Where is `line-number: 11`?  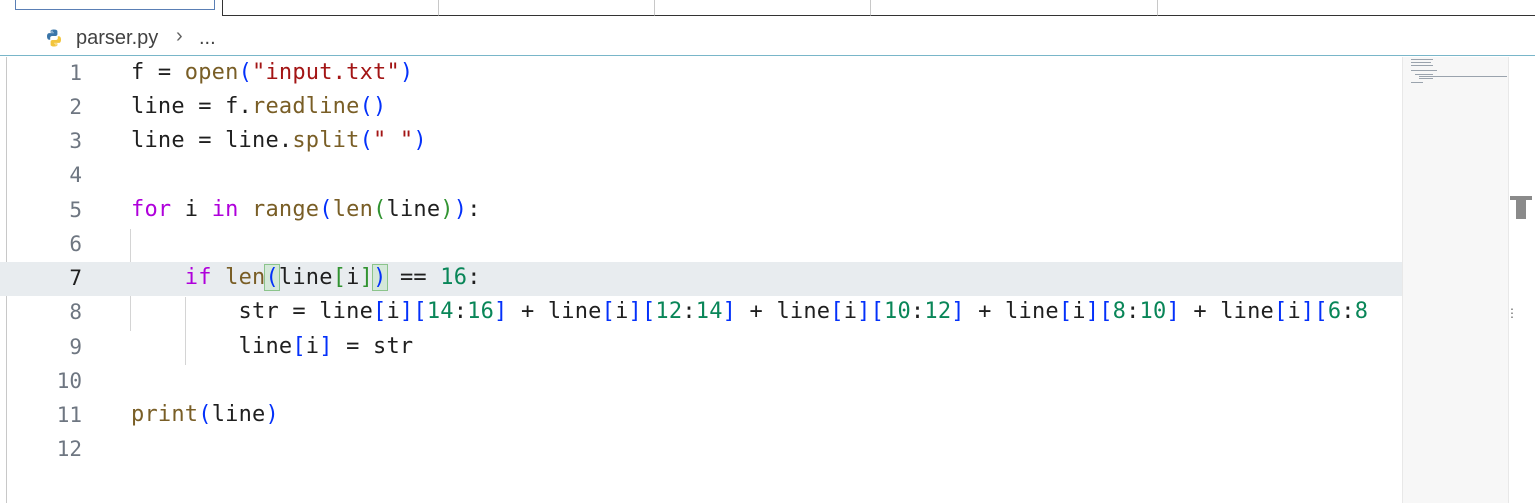 line-number: 11 is located at coordinates (69, 415).